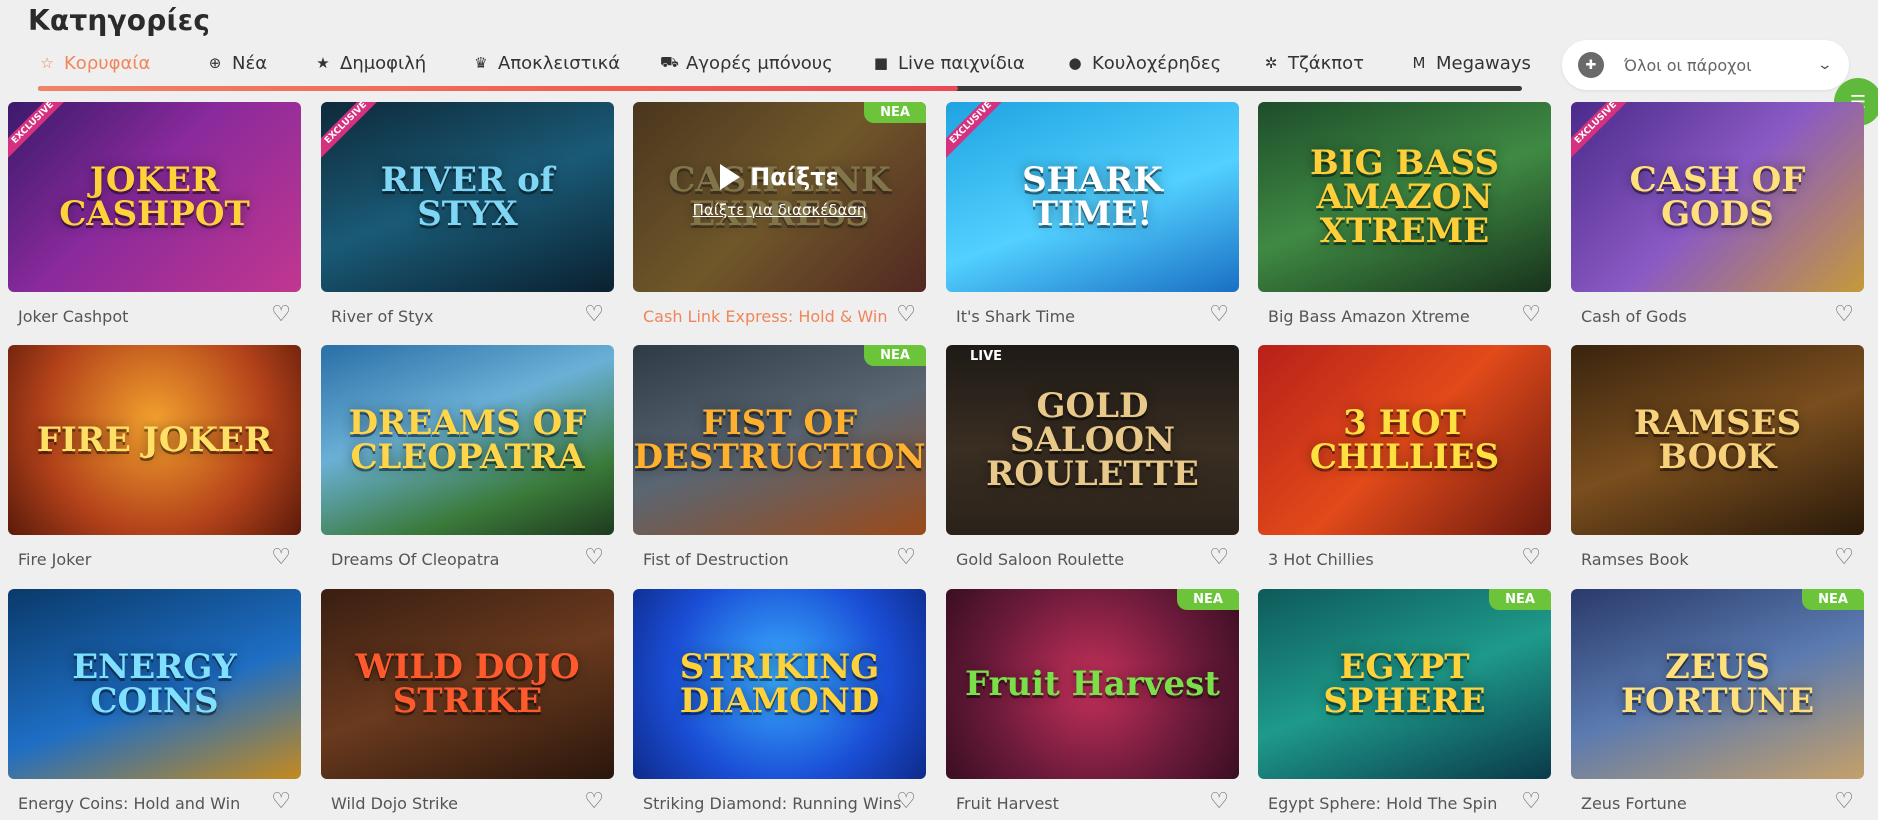  I want to click on game-thumbnail: 3 HOT CHILLIES, so click(1404, 440).